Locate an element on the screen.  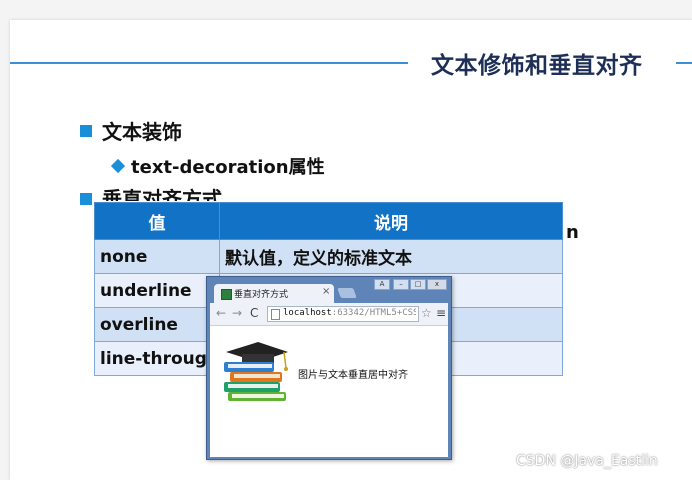
watermark: CSDN @Java_Eastlin is located at coordinates (587, 461).